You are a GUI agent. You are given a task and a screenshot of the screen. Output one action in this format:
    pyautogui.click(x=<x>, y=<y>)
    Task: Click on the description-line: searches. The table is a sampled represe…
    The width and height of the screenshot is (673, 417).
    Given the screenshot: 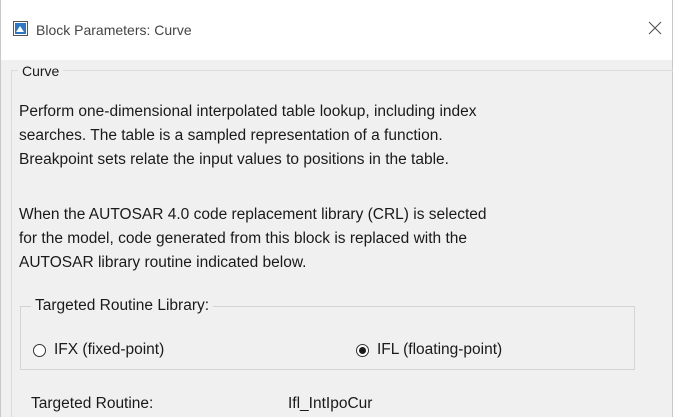 What is the action you would take?
    pyautogui.click(x=231, y=135)
    